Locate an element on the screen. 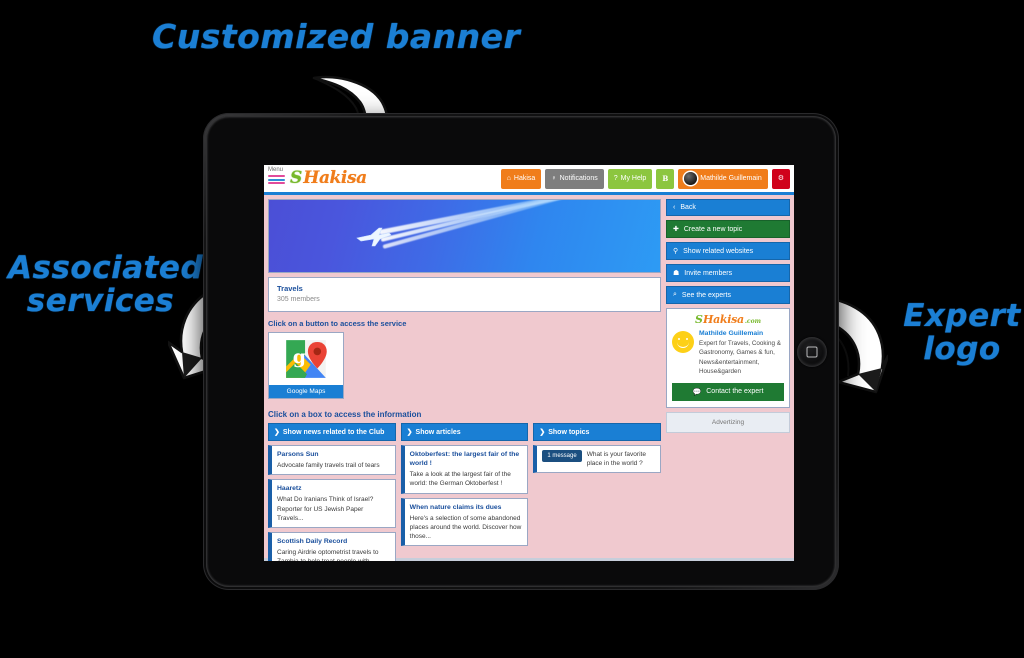 This screenshot has width=1024, height=658. contact-expert-button: 💬 Contact the expert is located at coordinates (728, 391).